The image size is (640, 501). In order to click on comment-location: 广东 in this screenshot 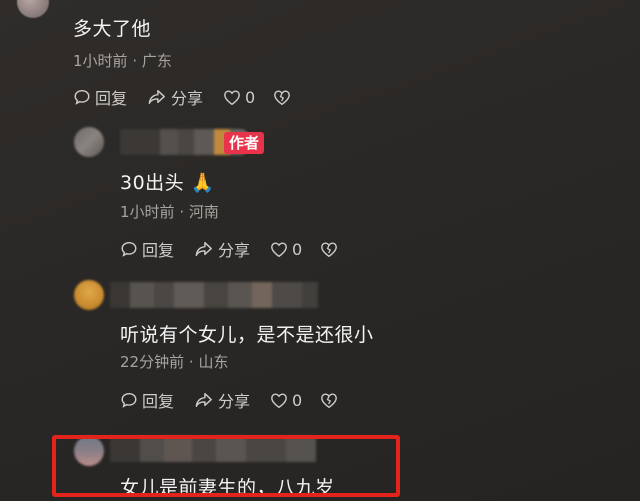, I will do `click(156, 61)`.